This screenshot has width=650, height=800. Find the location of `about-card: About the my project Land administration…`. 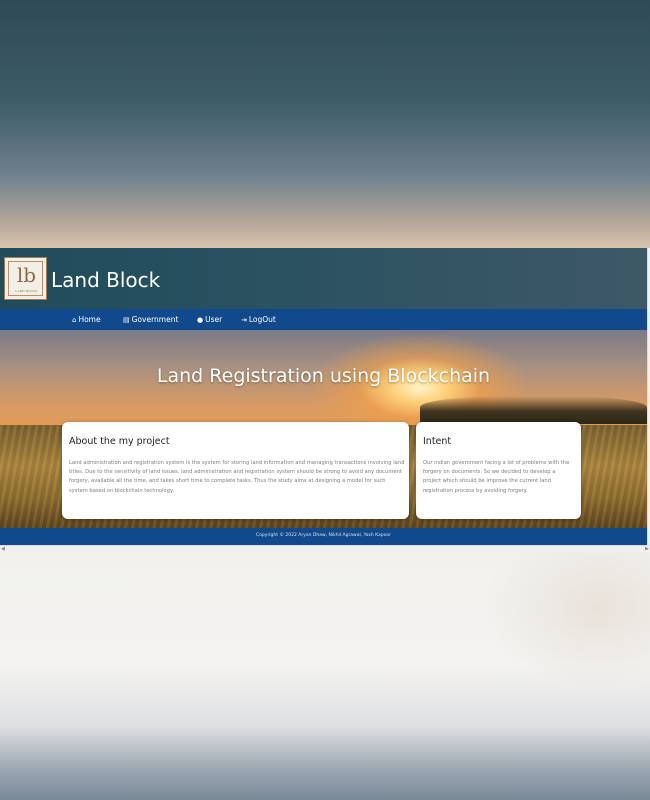

about-card: About the my project Land administration… is located at coordinates (235, 470).